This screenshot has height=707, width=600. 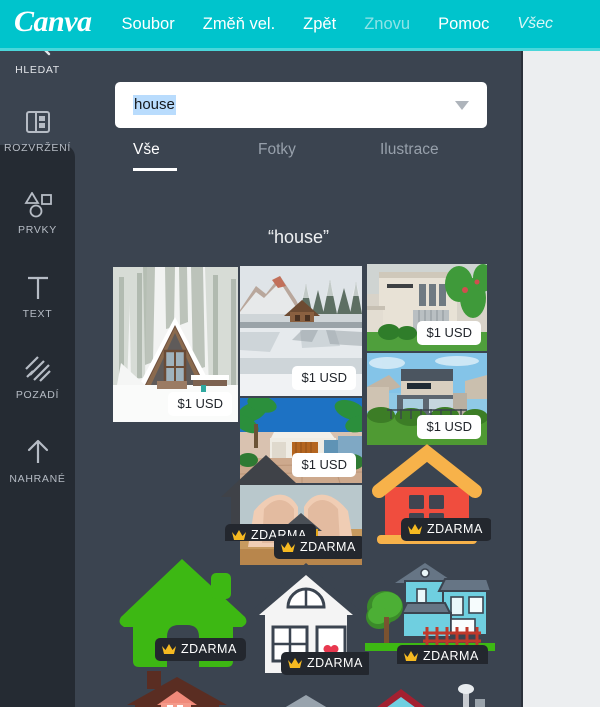 What do you see at coordinates (427, 307) in the screenshot?
I see `result-item-modern-white-house-garden: $1 USD` at bounding box center [427, 307].